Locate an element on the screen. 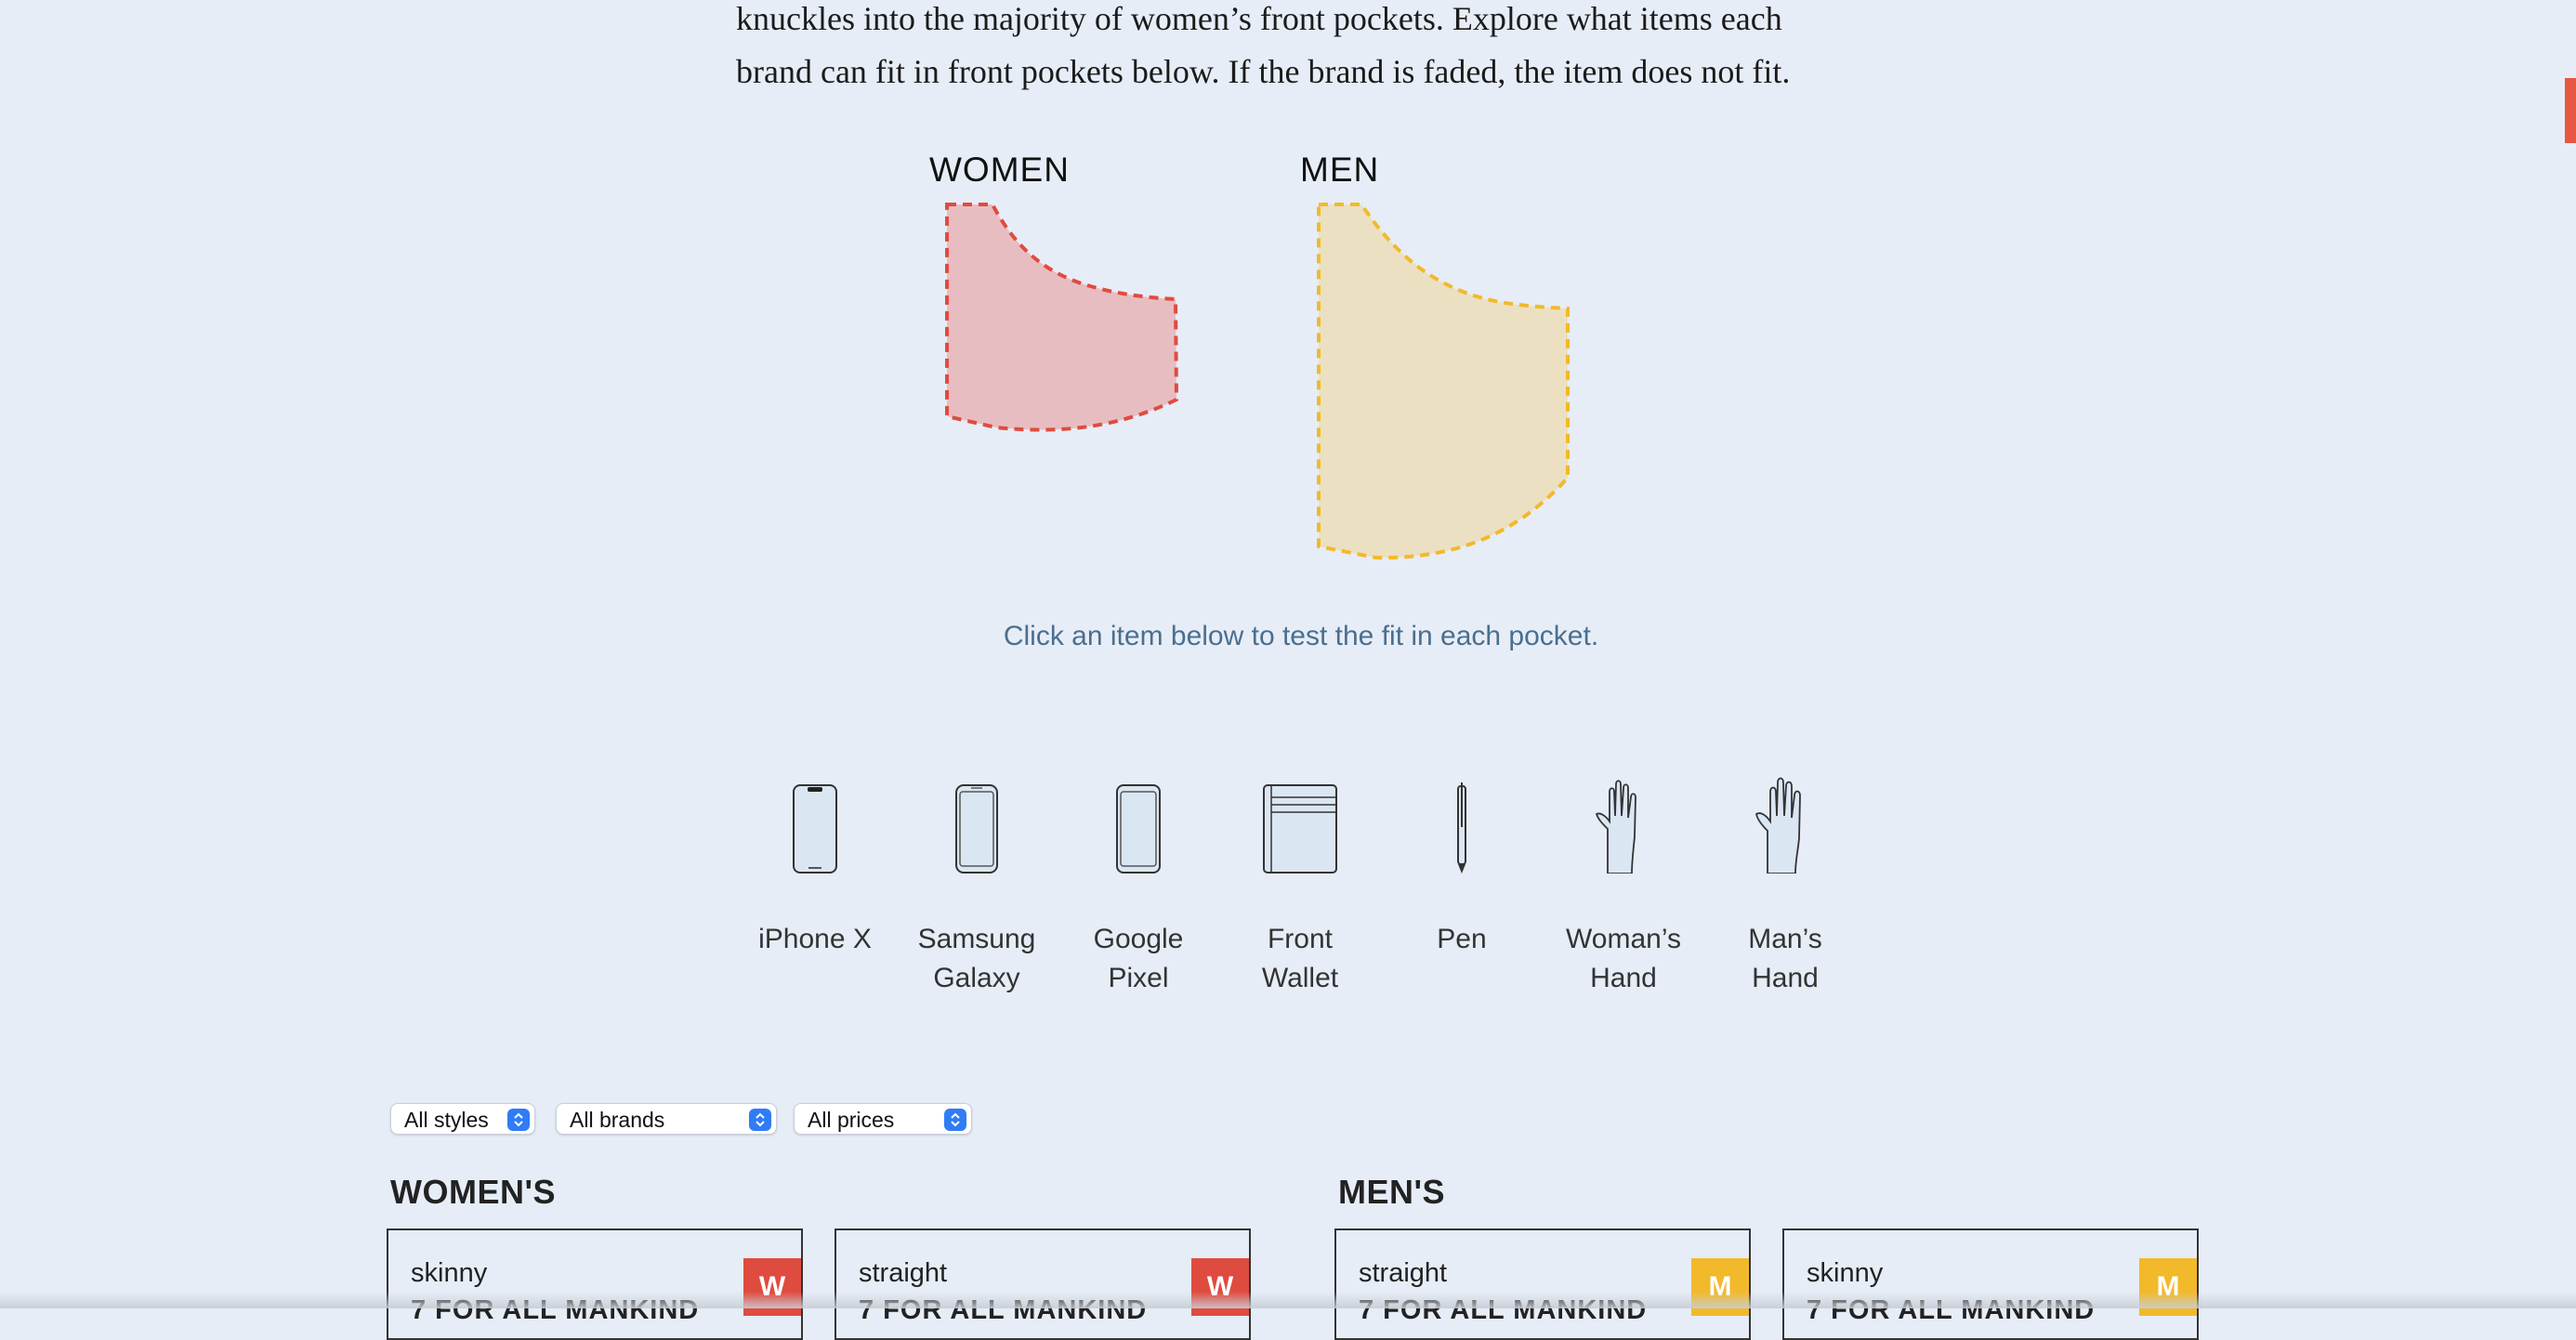  item-label: Samsung is located at coordinates (976, 939).